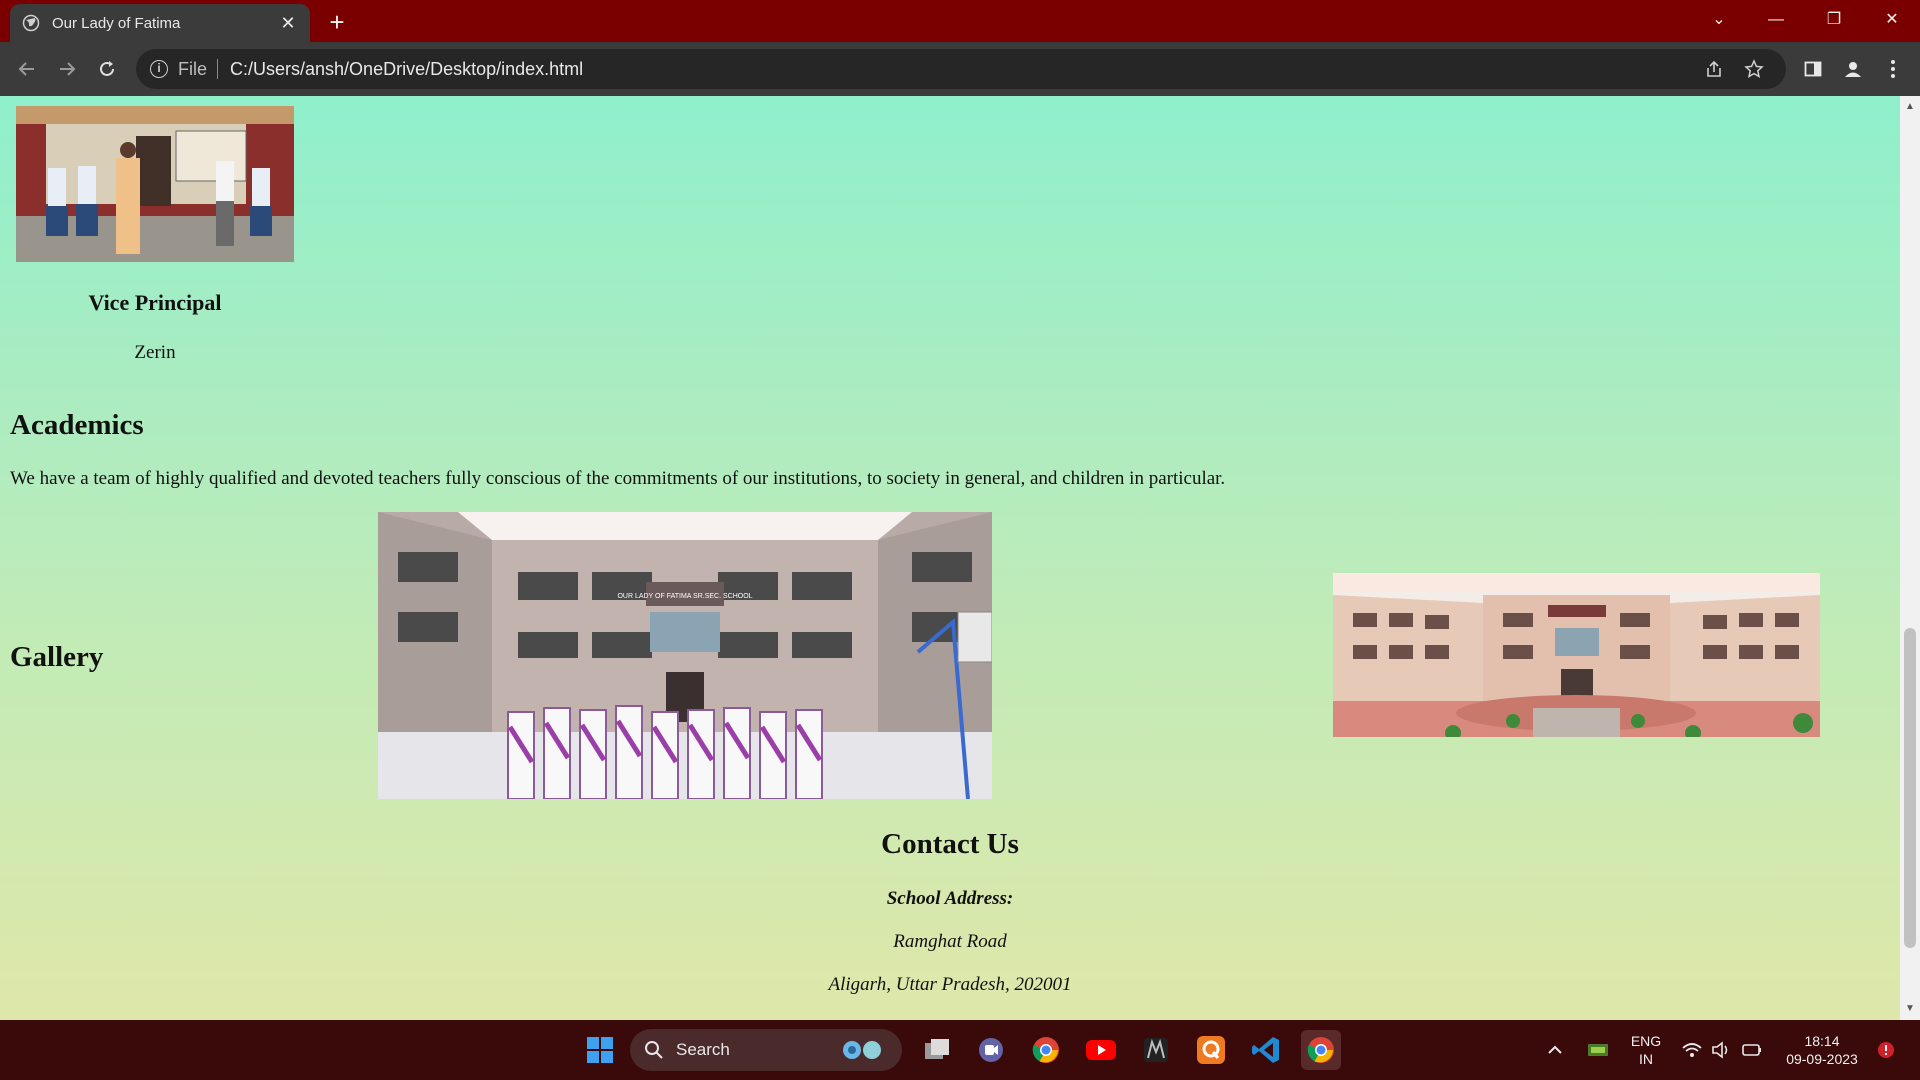 Image resolution: width=1920 pixels, height=1080 pixels. What do you see at coordinates (1646, 1059) in the screenshot?
I see `language-region: IN` at bounding box center [1646, 1059].